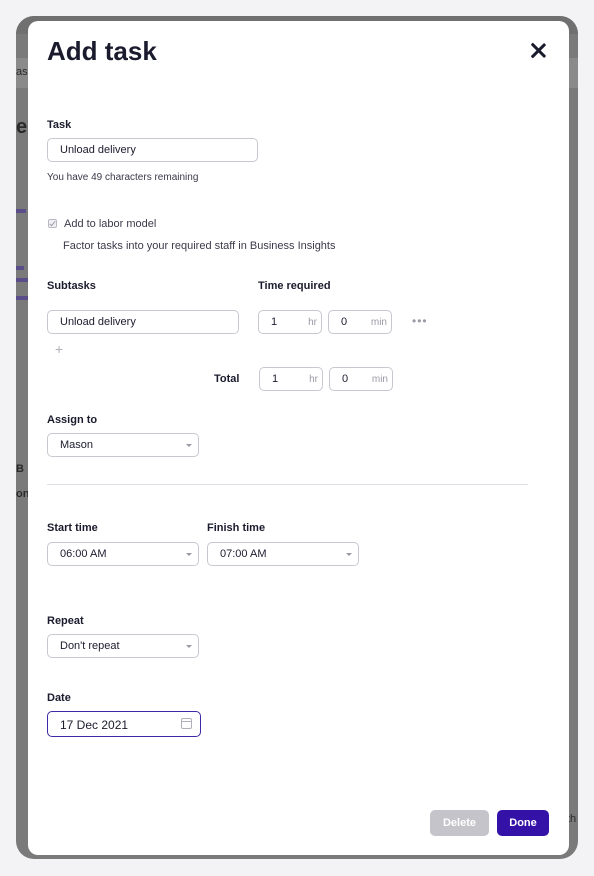  What do you see at coordinates (83, 554) in the screenshot?
I see `start-time-value: 06:00 AM` at bounding box center [83, 554].